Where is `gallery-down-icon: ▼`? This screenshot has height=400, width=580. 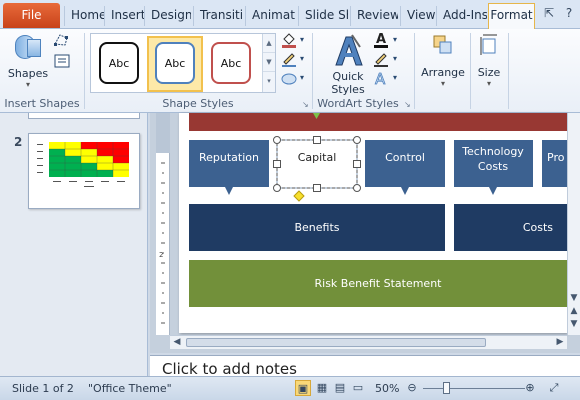
gallery-down-icon: ▼ is located at coordinates (269, 62).